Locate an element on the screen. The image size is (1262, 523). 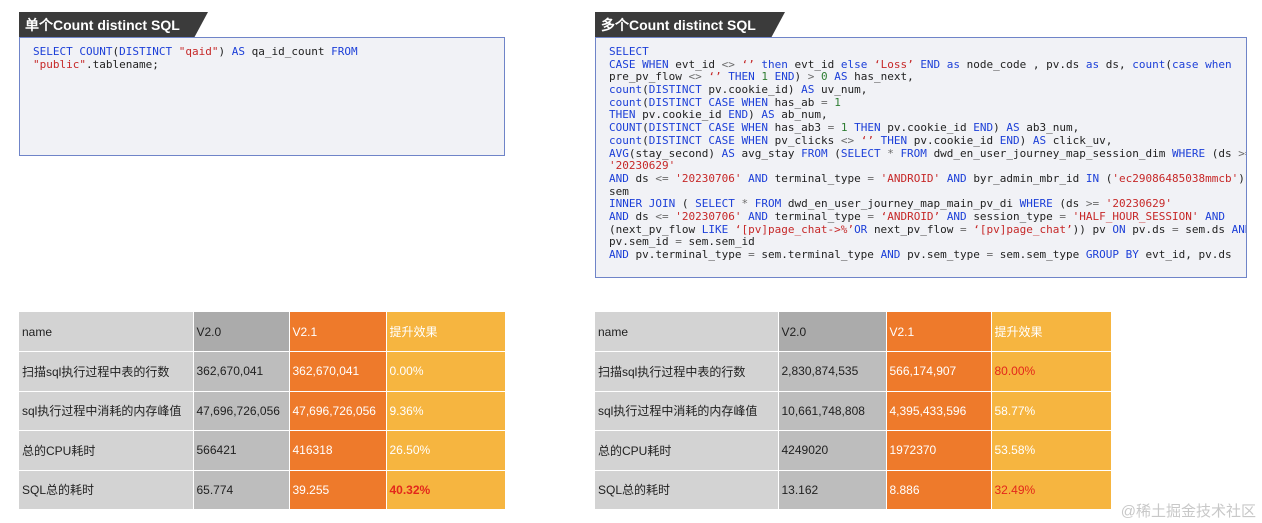
code-token: ‘[pv]page_chat->%’ is located at coordinates (794, 229).